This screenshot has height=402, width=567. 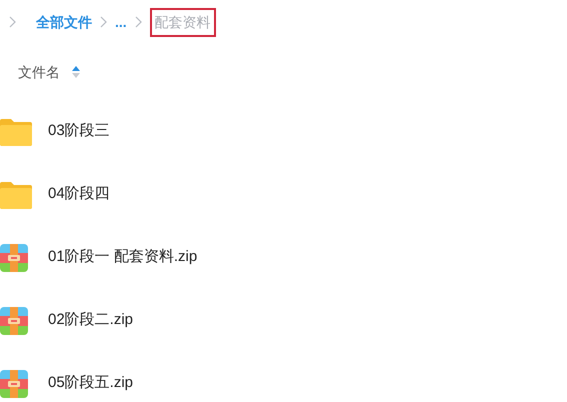 What do you see at coordinates (79, 194) in the screenshot?
I see `file-name: 04阶段四` at bounding box center [79, 194].